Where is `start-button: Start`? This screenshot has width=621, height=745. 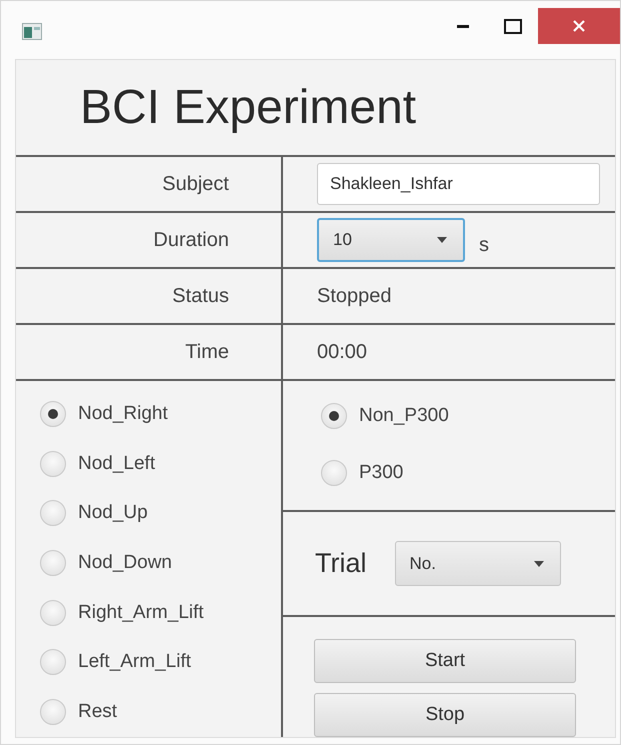
start-button: Start is located at coordinates (445, 661).